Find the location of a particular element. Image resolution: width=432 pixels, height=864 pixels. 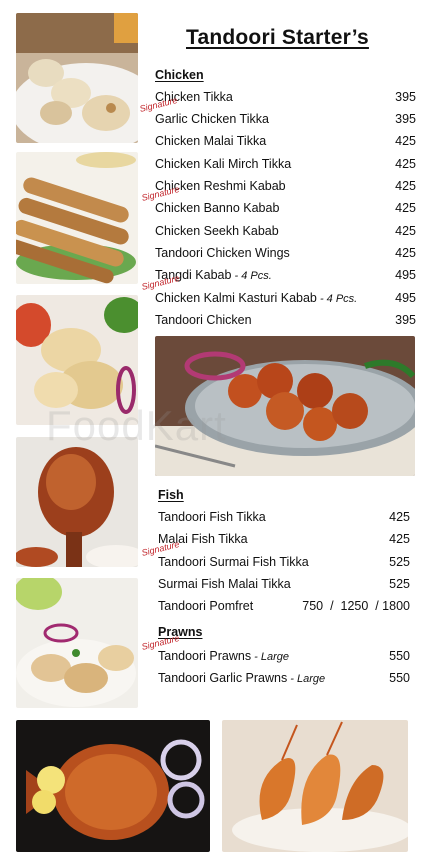

photo-reshmi-kabab is located at coordinates (77, 360).